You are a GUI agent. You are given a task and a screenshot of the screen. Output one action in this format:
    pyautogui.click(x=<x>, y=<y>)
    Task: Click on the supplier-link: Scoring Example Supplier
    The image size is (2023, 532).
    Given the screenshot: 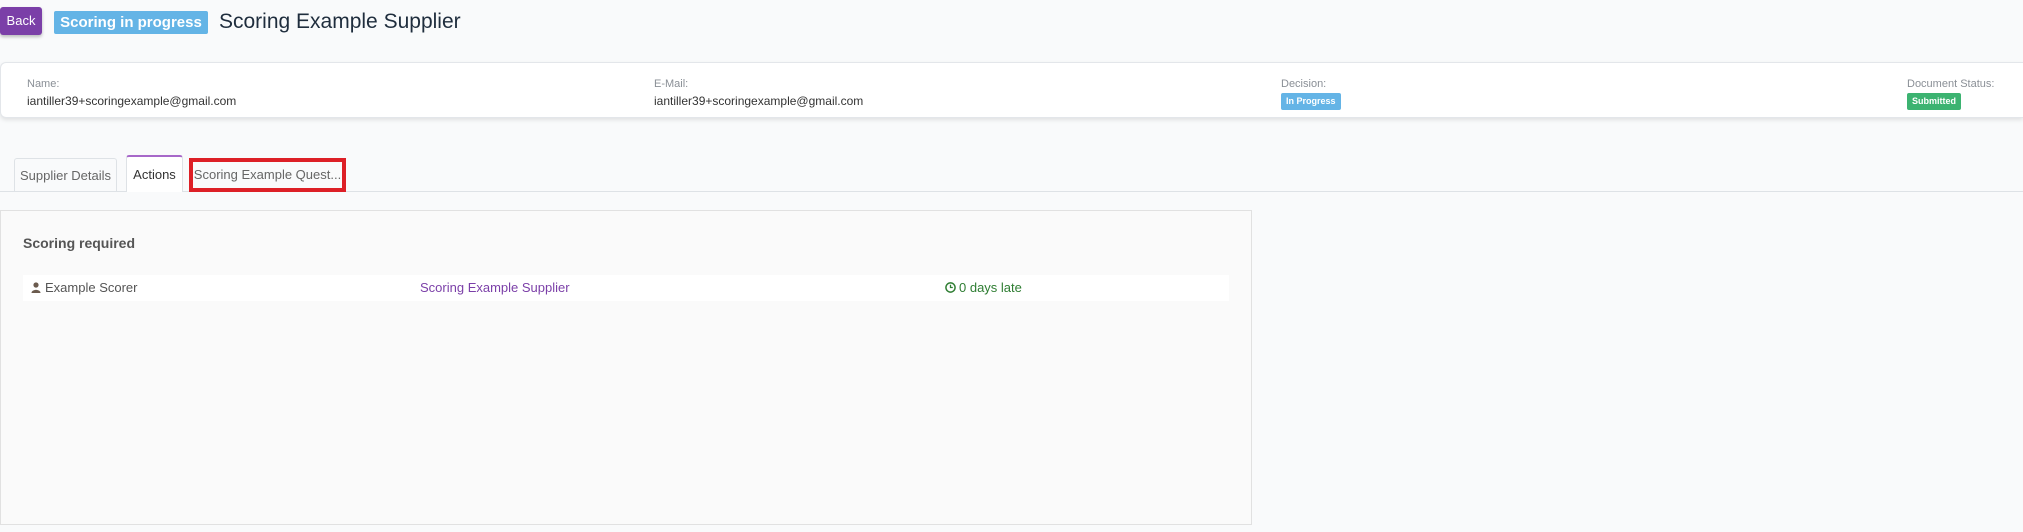 What is the action you would take?
    pyautogui.click(x=495, y=288)
    